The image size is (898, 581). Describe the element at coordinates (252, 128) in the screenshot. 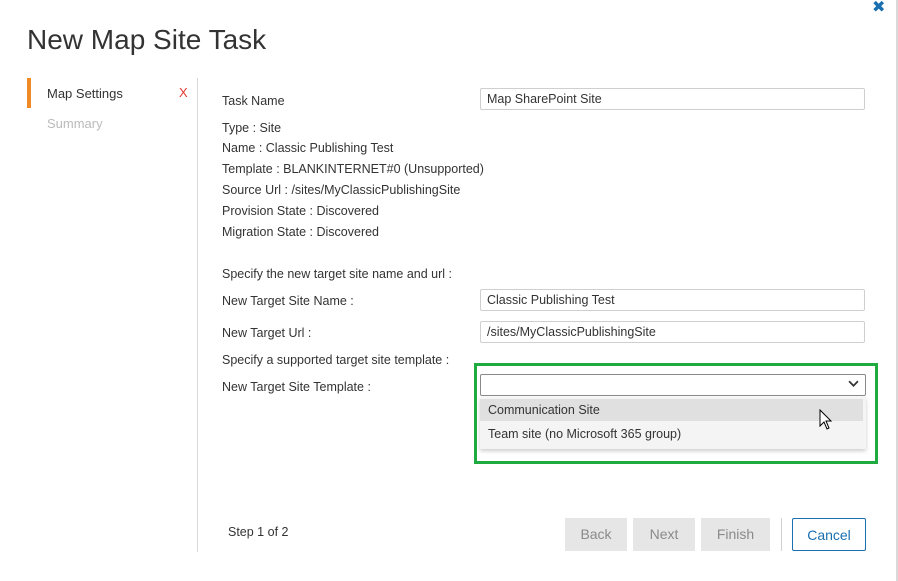

I see `info-type: Type : Site` at that location.